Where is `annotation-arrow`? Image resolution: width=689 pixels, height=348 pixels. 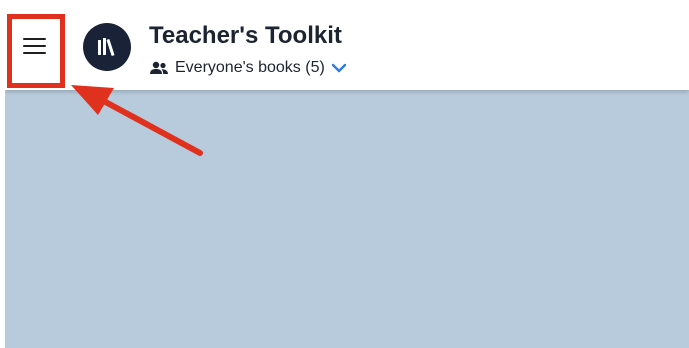 annotation-arrow is located at coordinates (137, 120).